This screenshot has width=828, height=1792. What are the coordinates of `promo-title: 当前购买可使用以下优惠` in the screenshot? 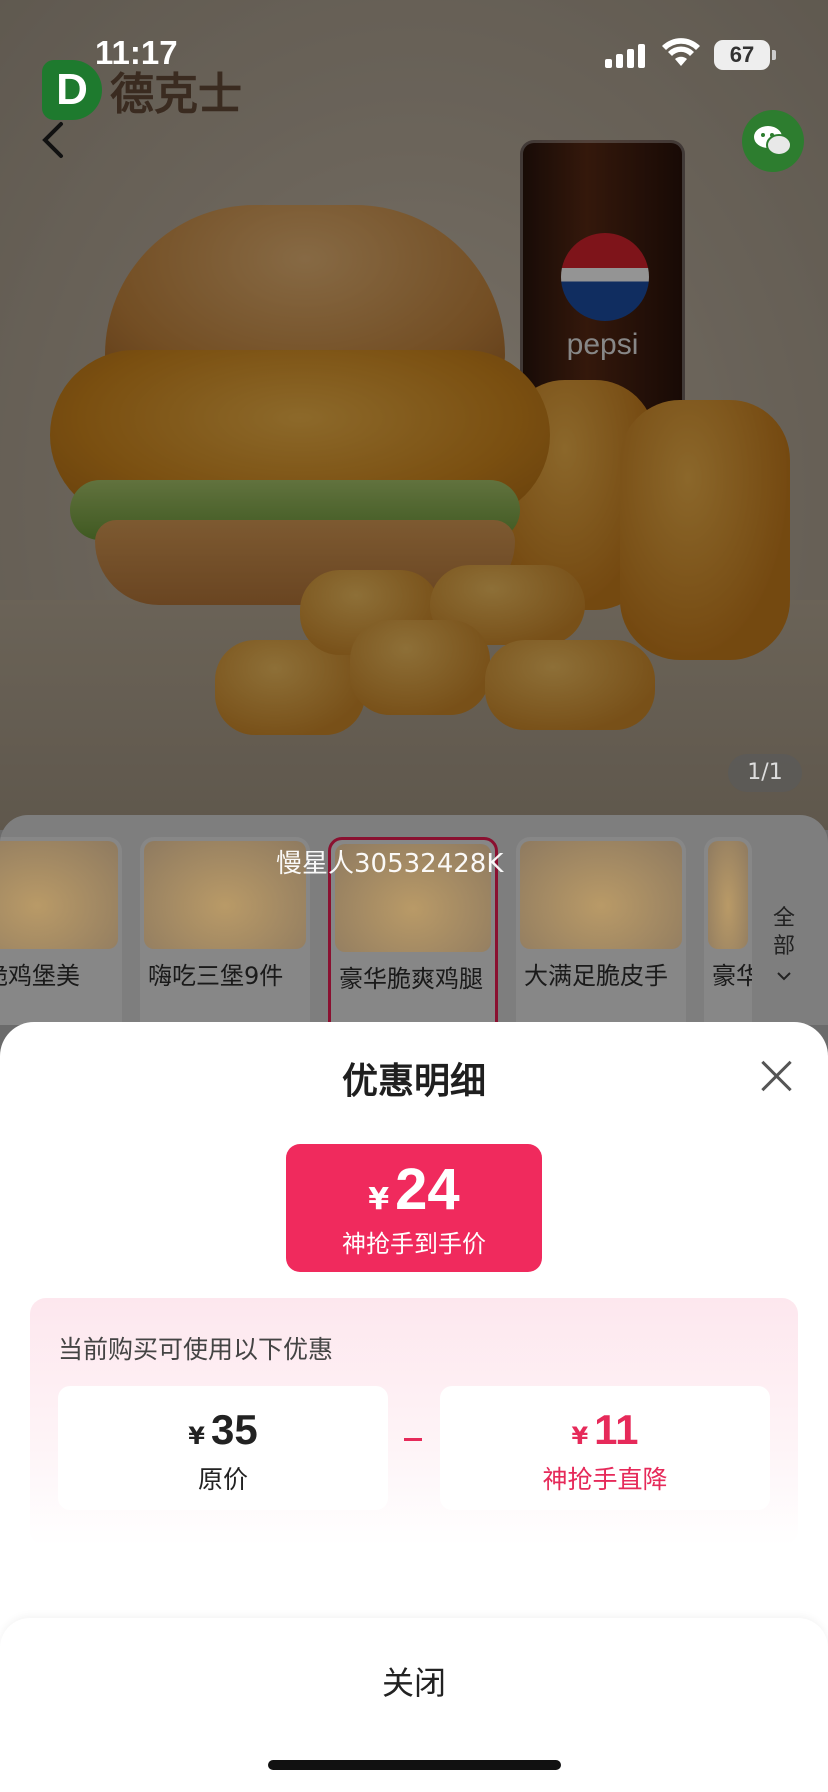 It's located at (196, 1349).